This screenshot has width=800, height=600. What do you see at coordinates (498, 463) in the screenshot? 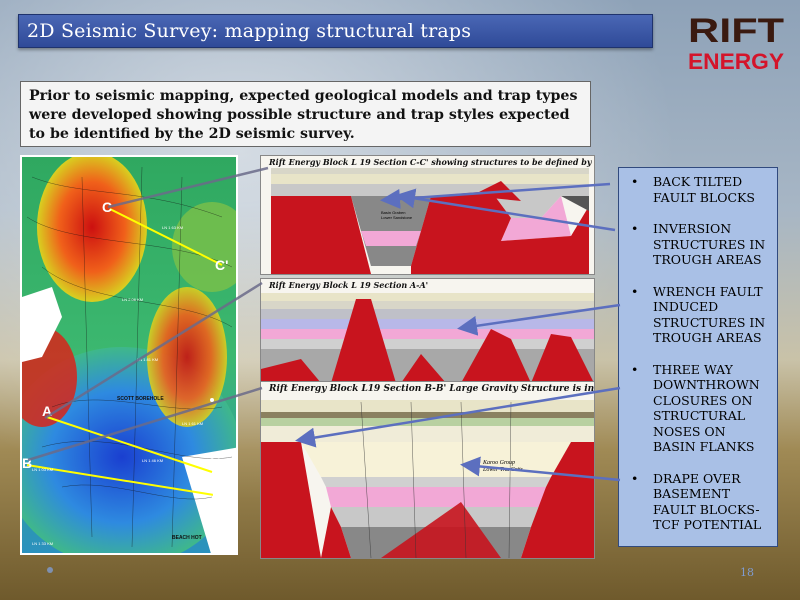
I see `bb-note-karoo: Karoo Group` at bounding box center [498, 463].